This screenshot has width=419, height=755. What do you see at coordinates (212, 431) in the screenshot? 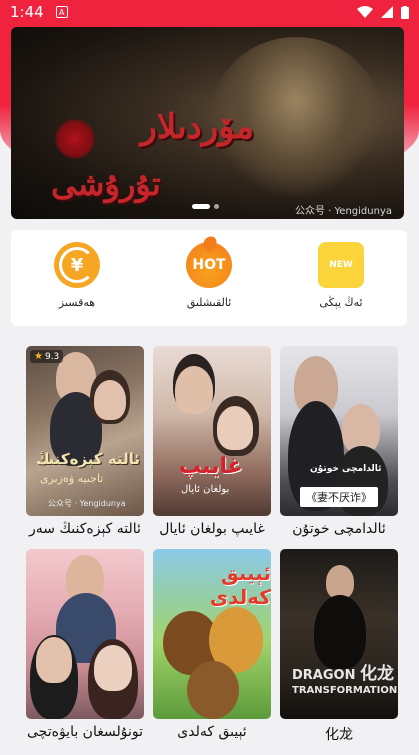
I see `drama-poster: غايىپ بولغان ئايال` at bounding box center [212, 431].